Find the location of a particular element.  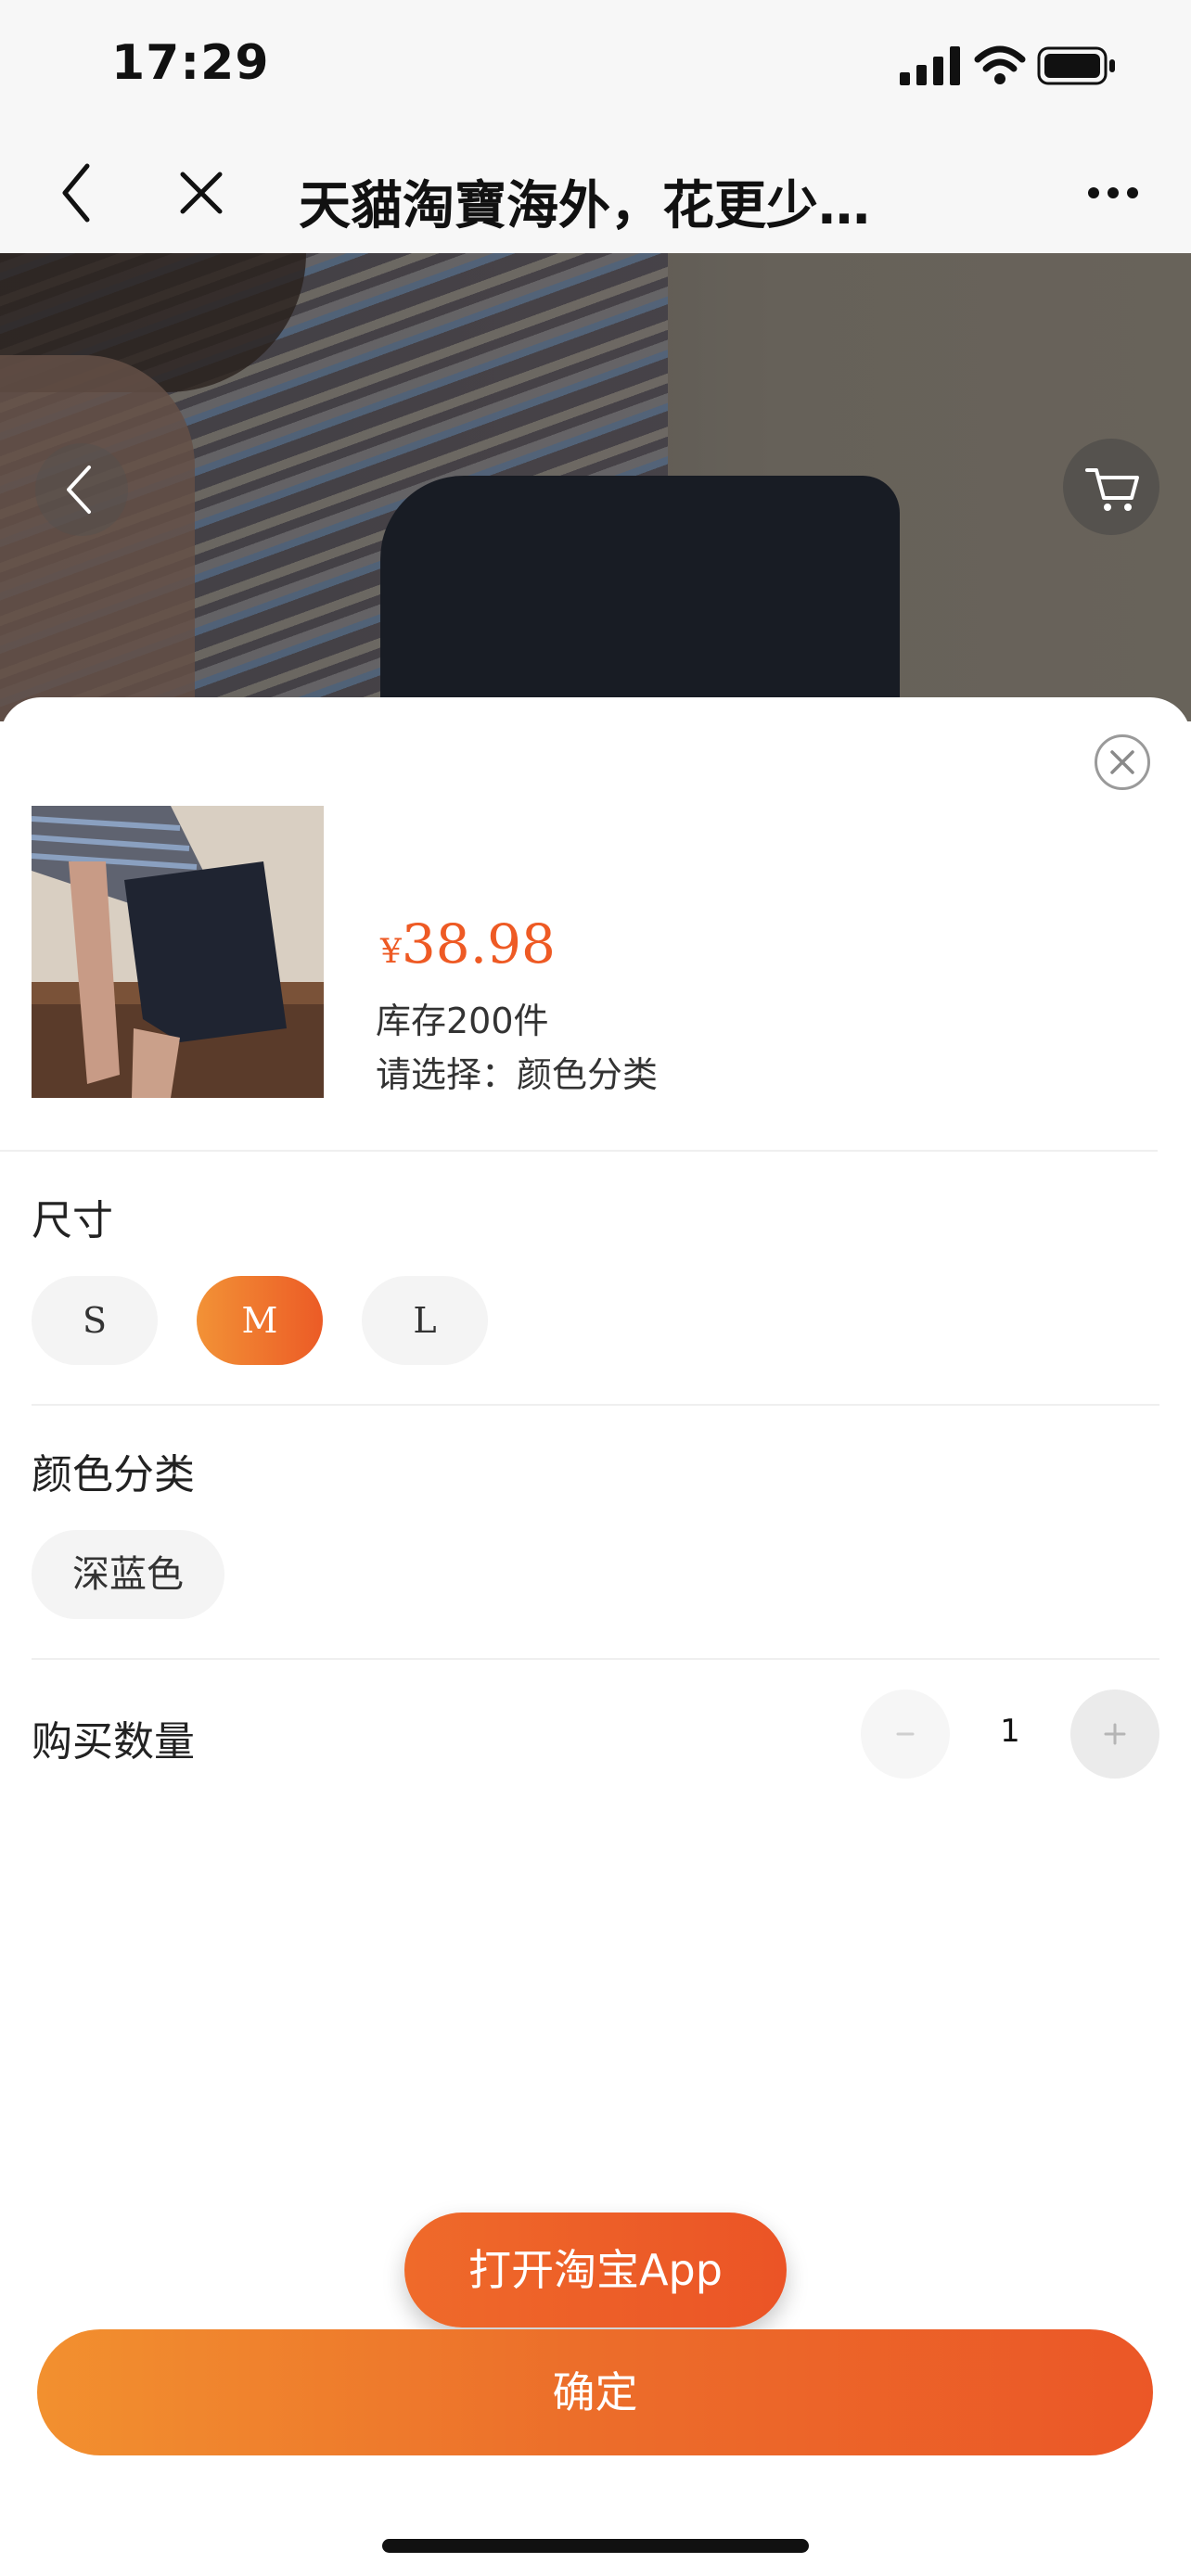

selection-hint: 请选择：颜色分类 is located at coordinates (517, 1075).